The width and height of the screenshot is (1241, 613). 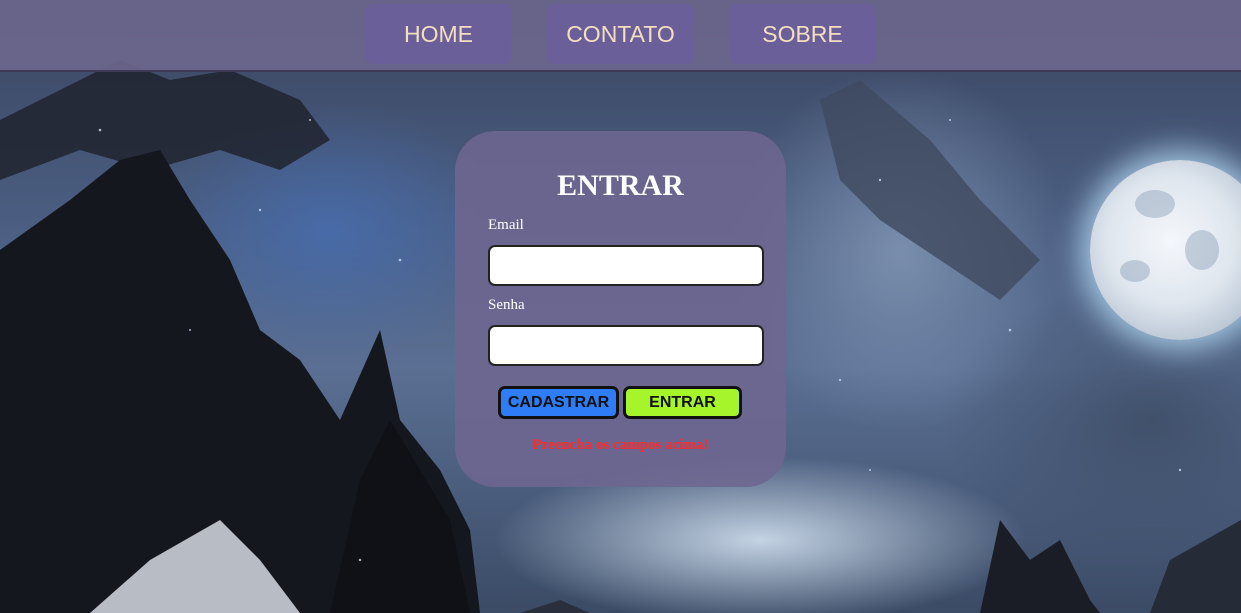 I want to click on email-field, so click(x=626, y=265).